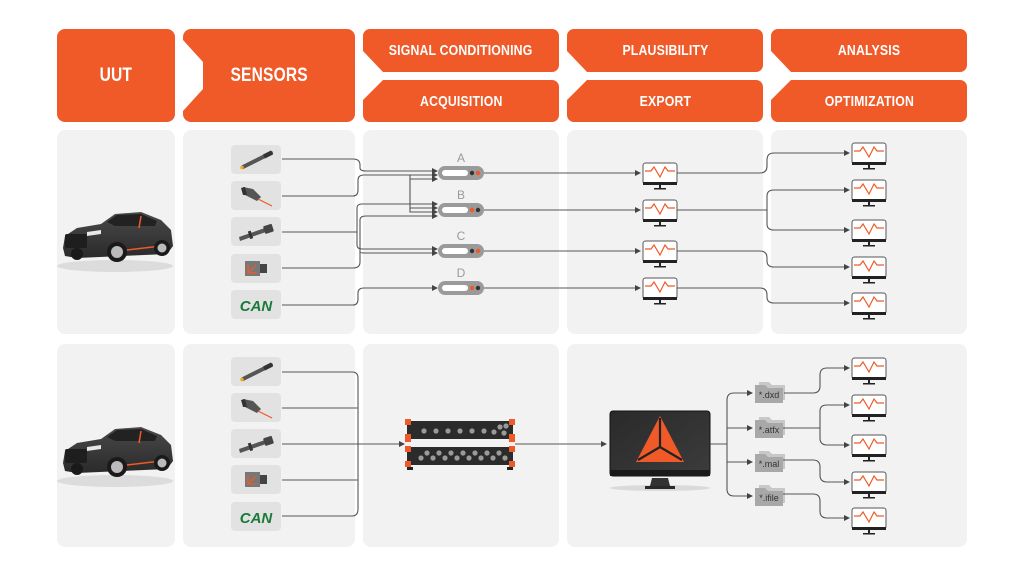 Image resolution: width=1024 pixels, height=576 pixels. I want to click on row1-sensor-can, so click(256, 304).